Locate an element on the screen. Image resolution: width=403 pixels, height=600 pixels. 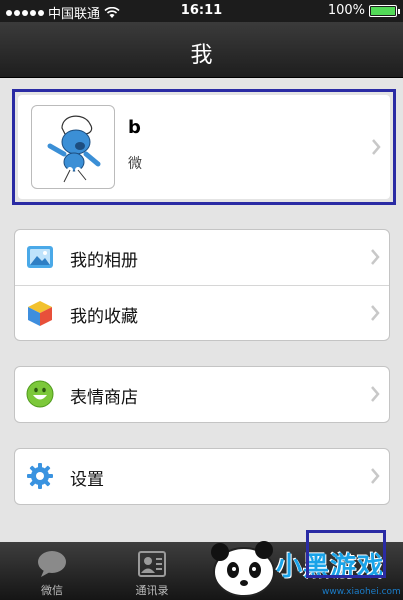
battery-percent: 100% is located at coordinates (346, 10).